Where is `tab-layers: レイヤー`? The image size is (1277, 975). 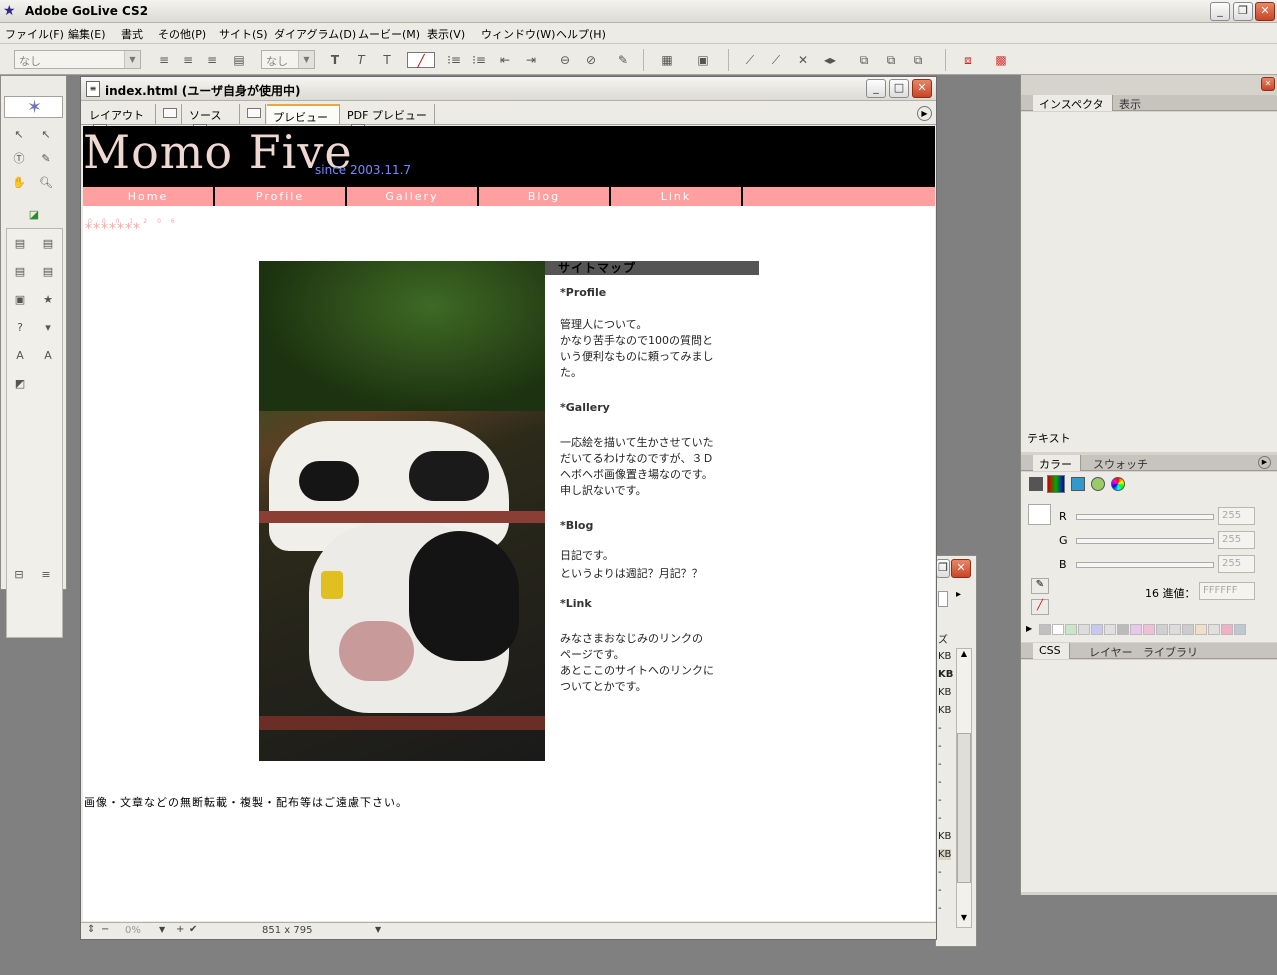
tab-layers: レイヤー is located at coordinates (1112, 651).